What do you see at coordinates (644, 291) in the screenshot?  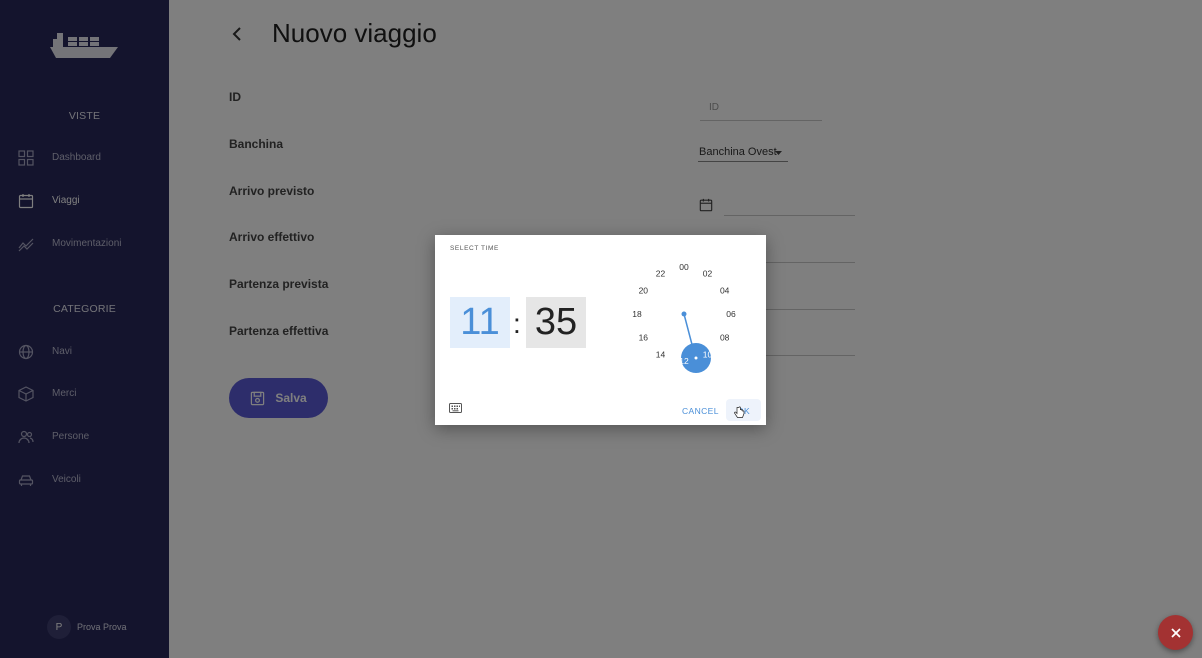 I see `clock-number: 20` at bounding box center [644, 291].